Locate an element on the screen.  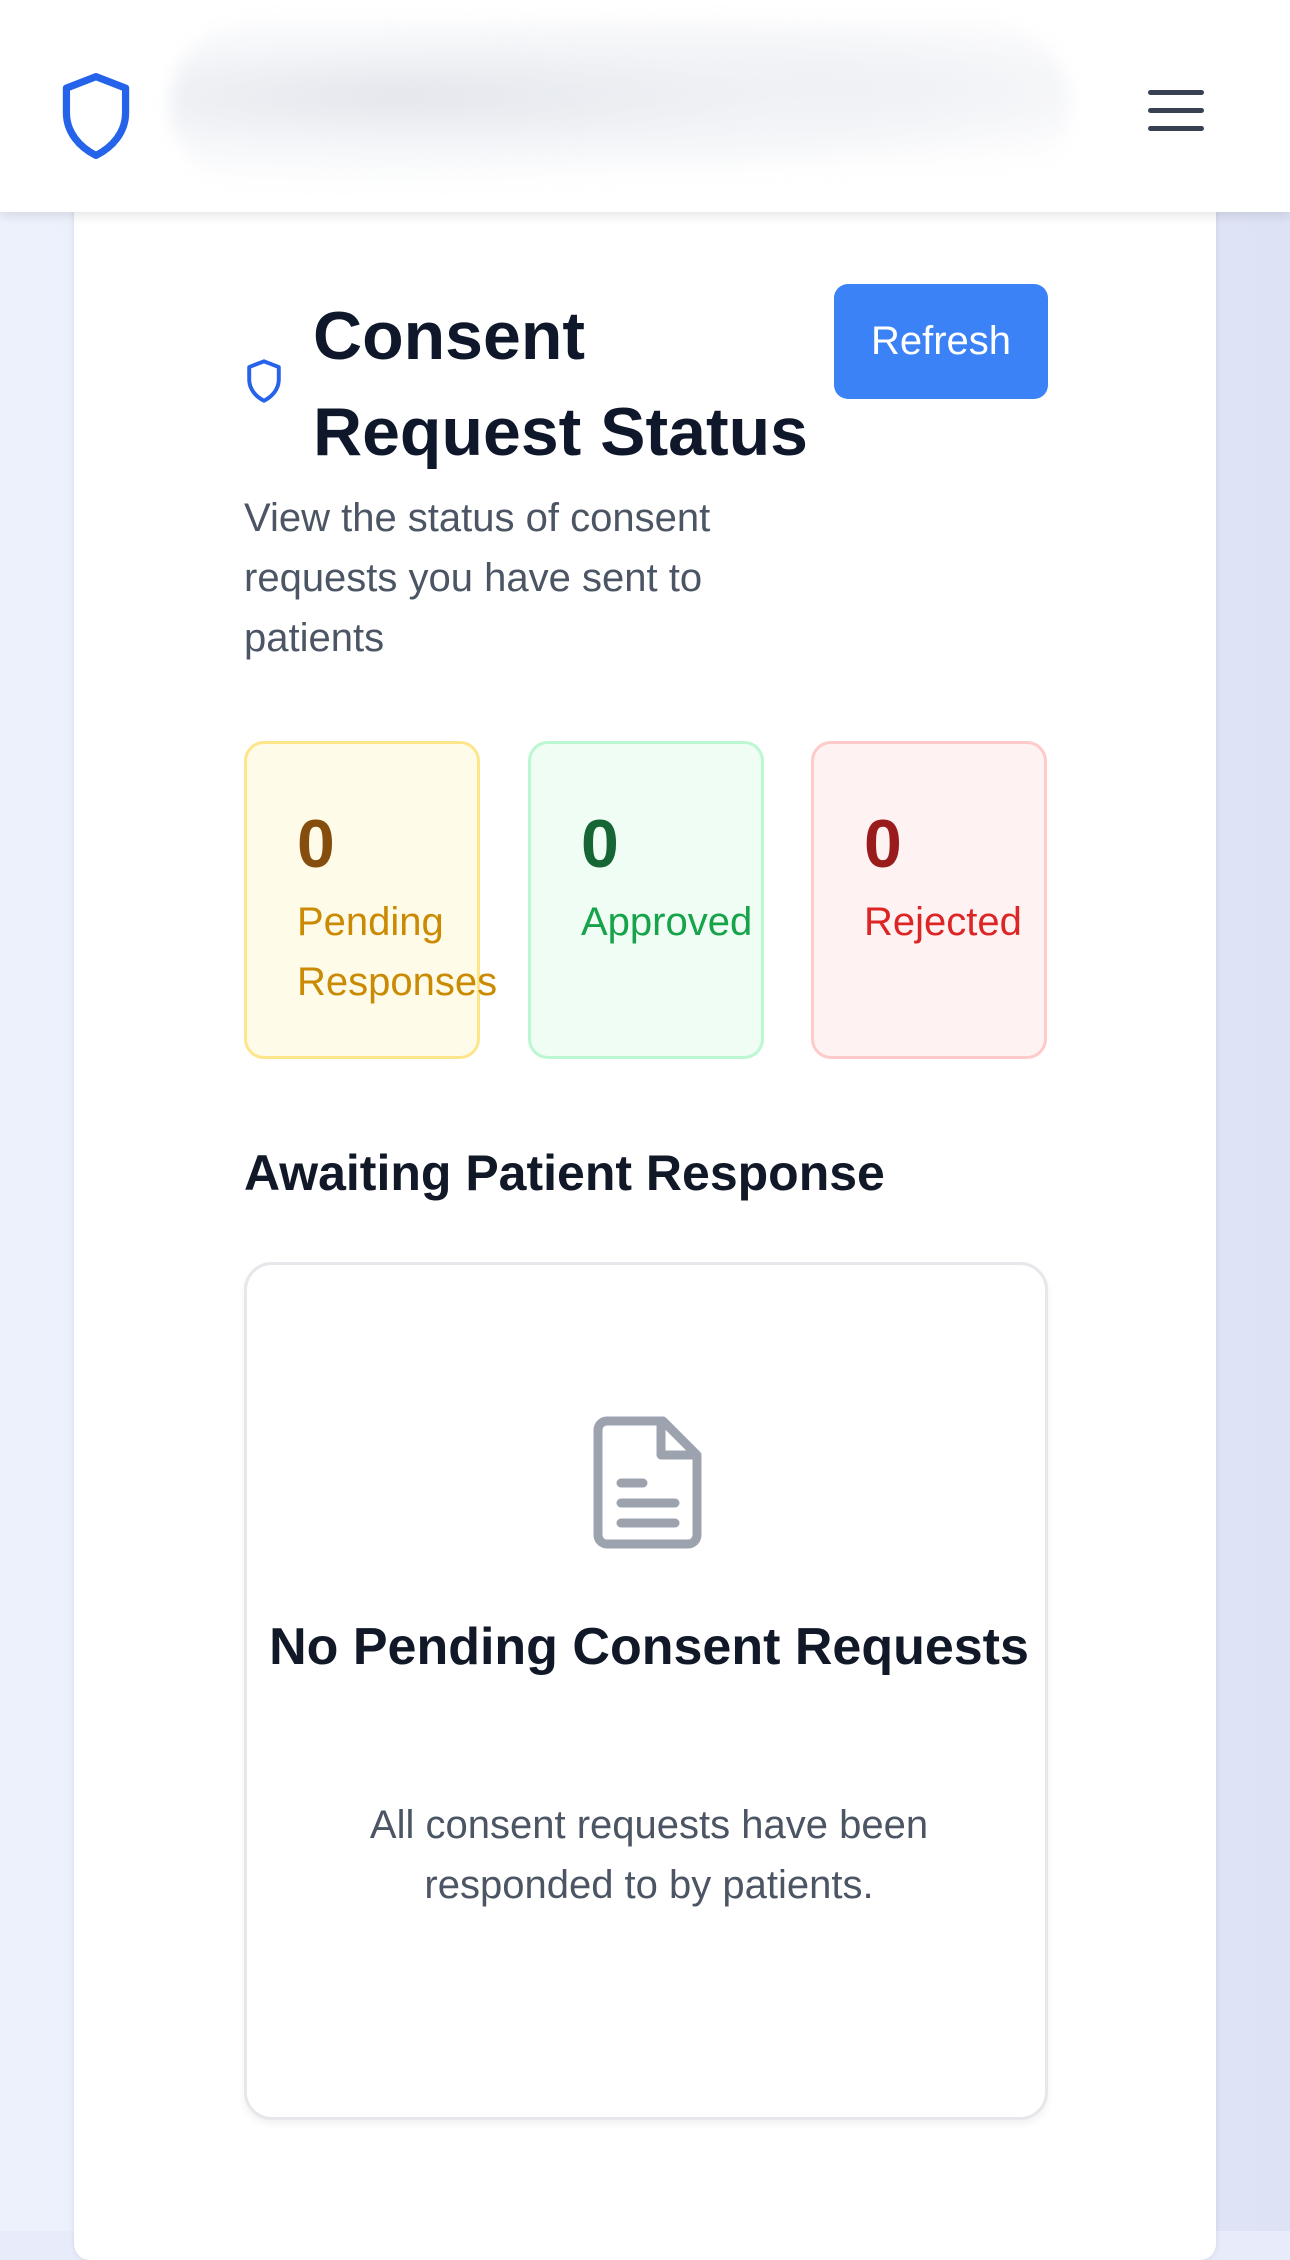
approved-stat-card: 0 Approved is located at coordinates (646, 900).